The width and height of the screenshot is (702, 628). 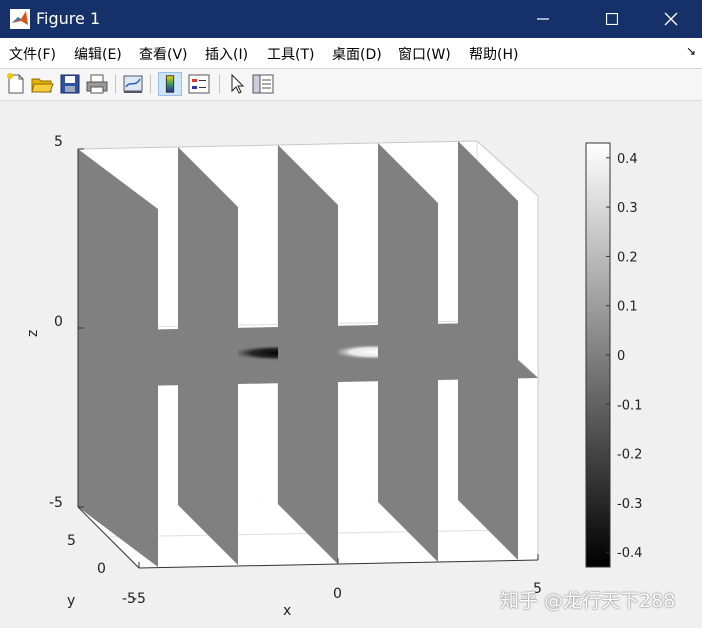 What do you see at coordinates (629, 455) in the screenshot?
I see `colorbar-tick-label: -0.2` at bounding box center [629, 455].